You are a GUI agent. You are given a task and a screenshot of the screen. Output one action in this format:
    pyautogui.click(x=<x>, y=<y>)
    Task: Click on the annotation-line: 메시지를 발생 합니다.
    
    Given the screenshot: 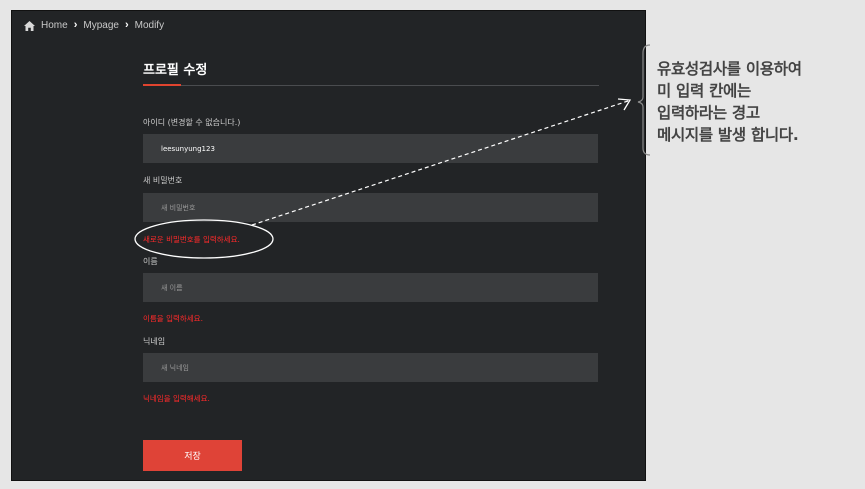 What is the action you would take?
    pyautogui.click(x=728, y=135)
    